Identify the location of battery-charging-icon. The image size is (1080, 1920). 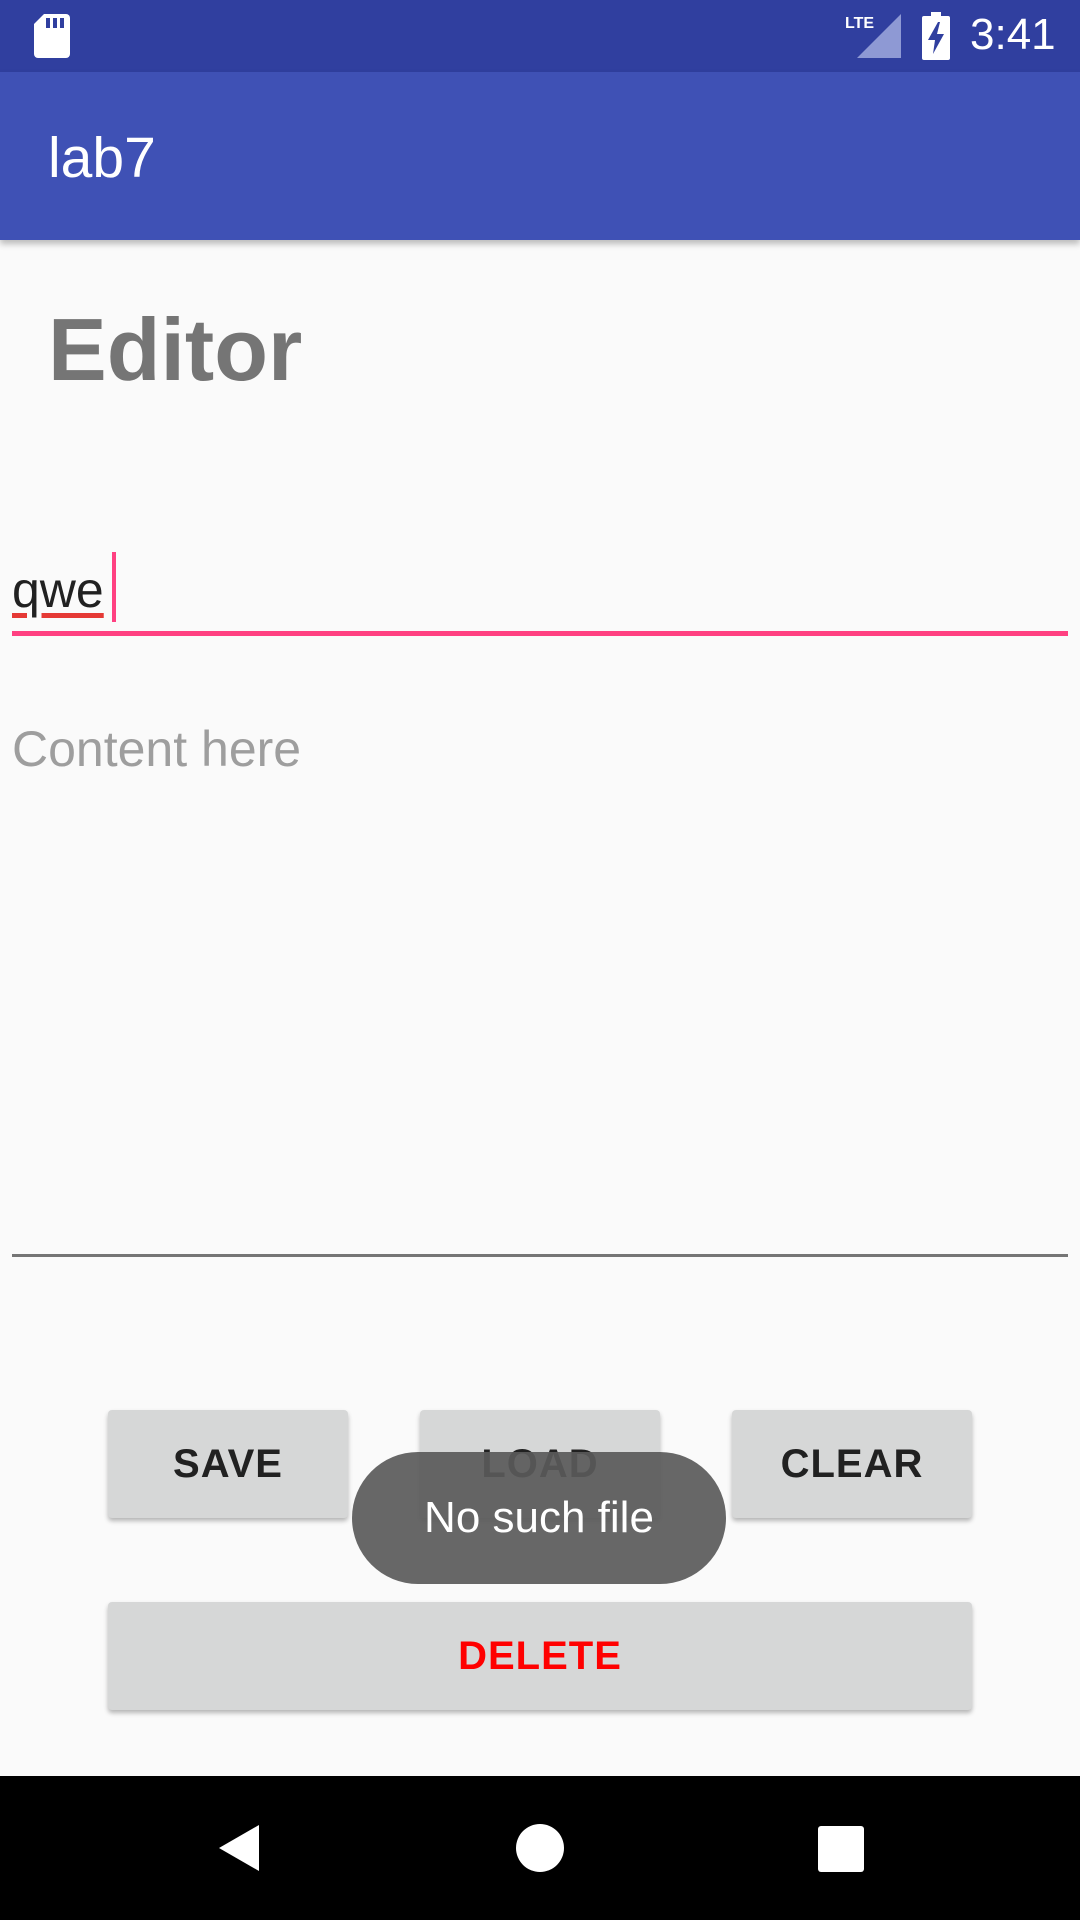
(936, 38).